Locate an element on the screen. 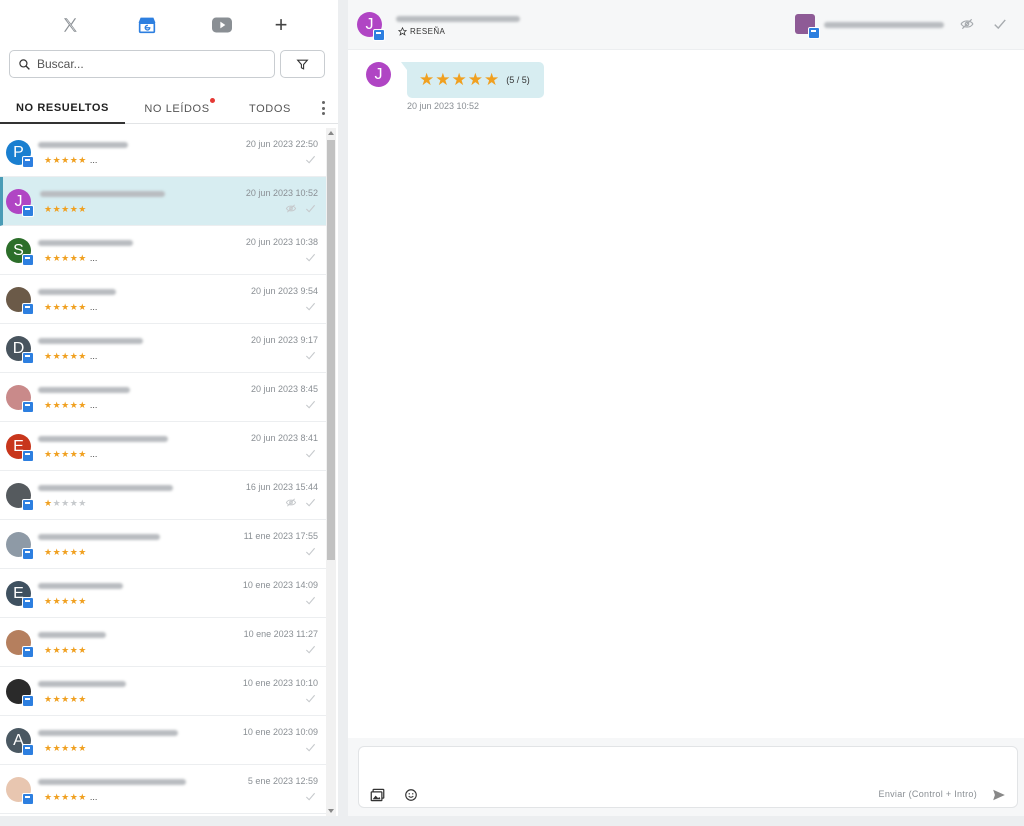 Image resolution: width=1024 pixels, height=826 pixels. unread-dot is located at coordinates (212, 100).